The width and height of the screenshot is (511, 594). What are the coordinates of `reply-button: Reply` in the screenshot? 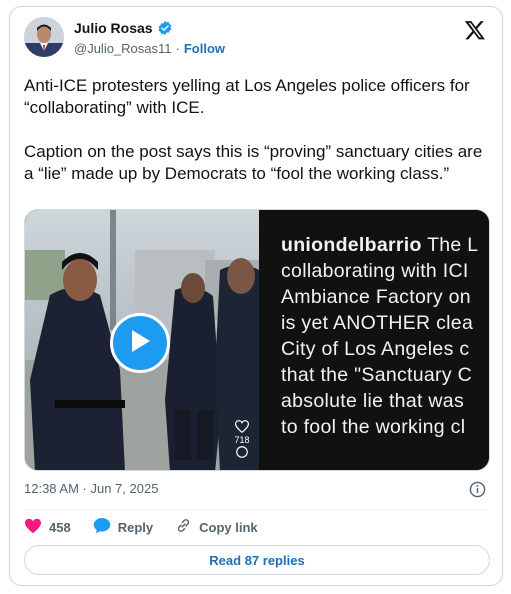 It's located at (123, 527).